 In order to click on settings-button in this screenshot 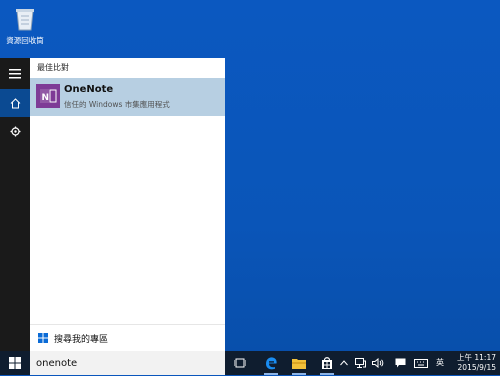, I will do `click(15, 131)`.